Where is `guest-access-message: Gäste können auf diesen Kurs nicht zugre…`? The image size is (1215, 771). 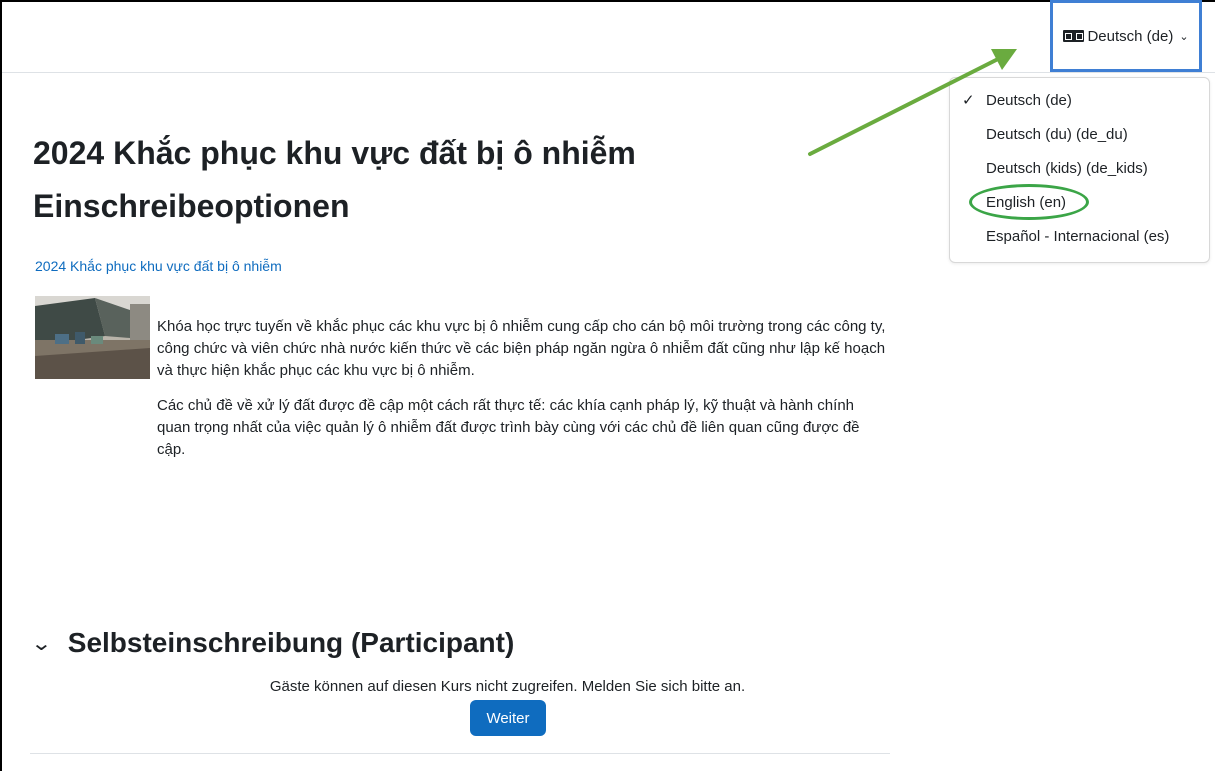 guest-access-message: Gäste können auf diesen Kurs nicht zugre… is located at coordinates (507, 686).